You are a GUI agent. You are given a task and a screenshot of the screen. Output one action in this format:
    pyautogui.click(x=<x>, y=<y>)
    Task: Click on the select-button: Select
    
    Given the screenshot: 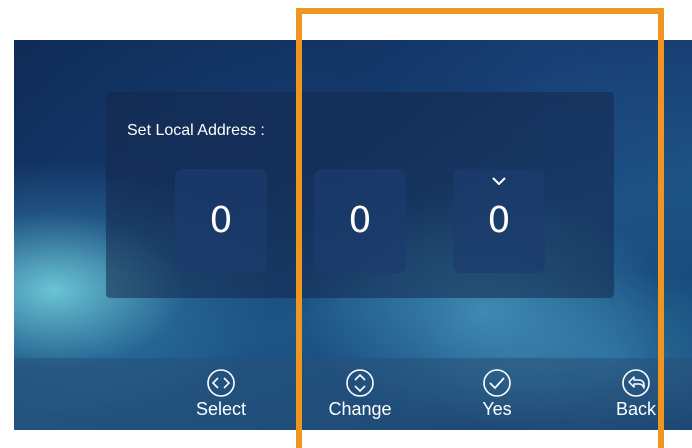 What is the action you would take?
    pyautogui.click(x=221, y=394)
    